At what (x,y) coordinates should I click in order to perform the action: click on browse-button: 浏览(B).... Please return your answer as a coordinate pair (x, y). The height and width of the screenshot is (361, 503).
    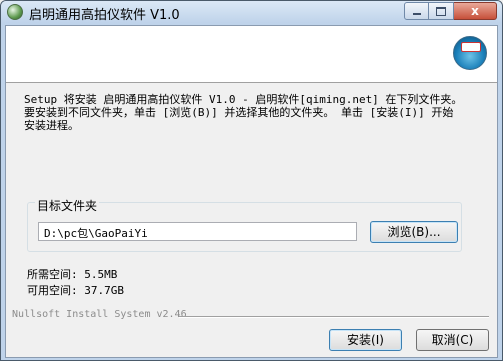
    Looking at the image, I should click on (414, 232).